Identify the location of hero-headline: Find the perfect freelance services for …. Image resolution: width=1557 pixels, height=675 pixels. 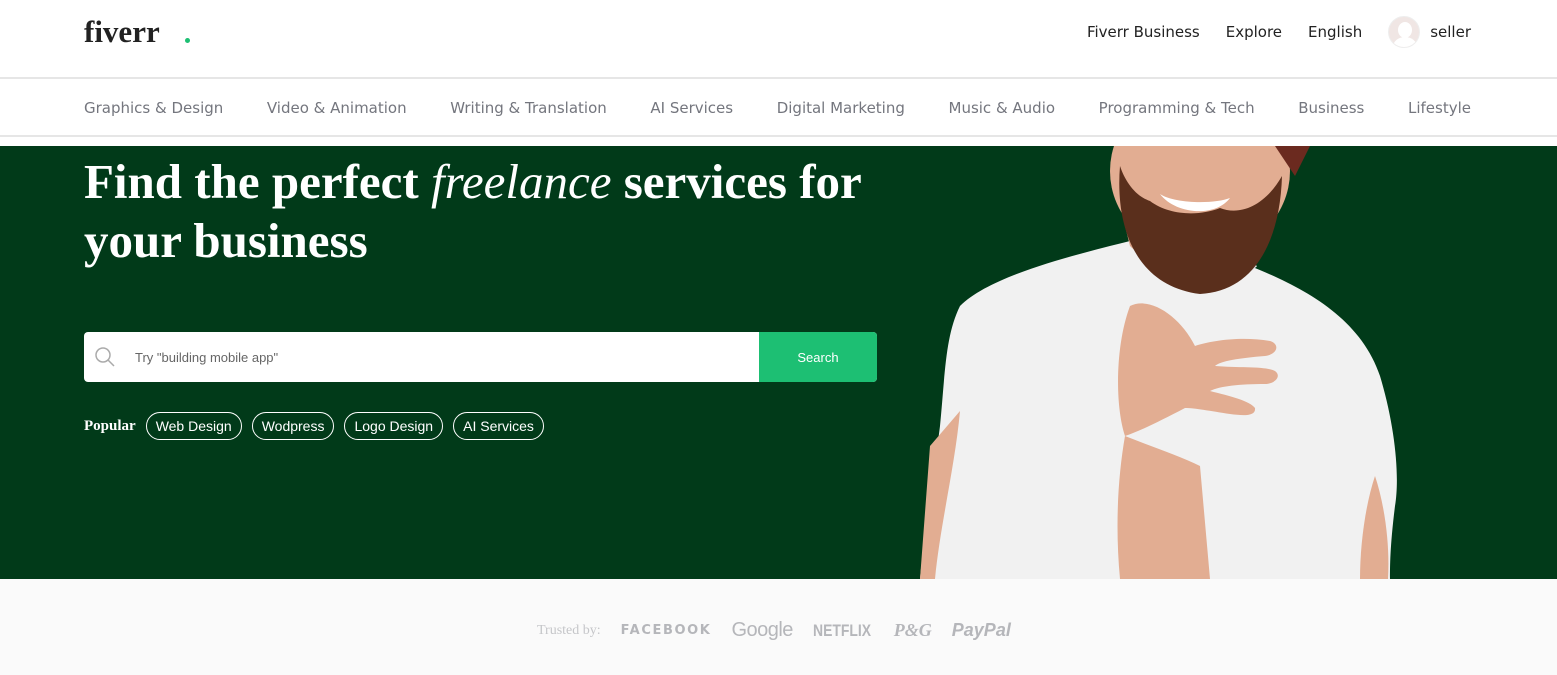
(494, 211).